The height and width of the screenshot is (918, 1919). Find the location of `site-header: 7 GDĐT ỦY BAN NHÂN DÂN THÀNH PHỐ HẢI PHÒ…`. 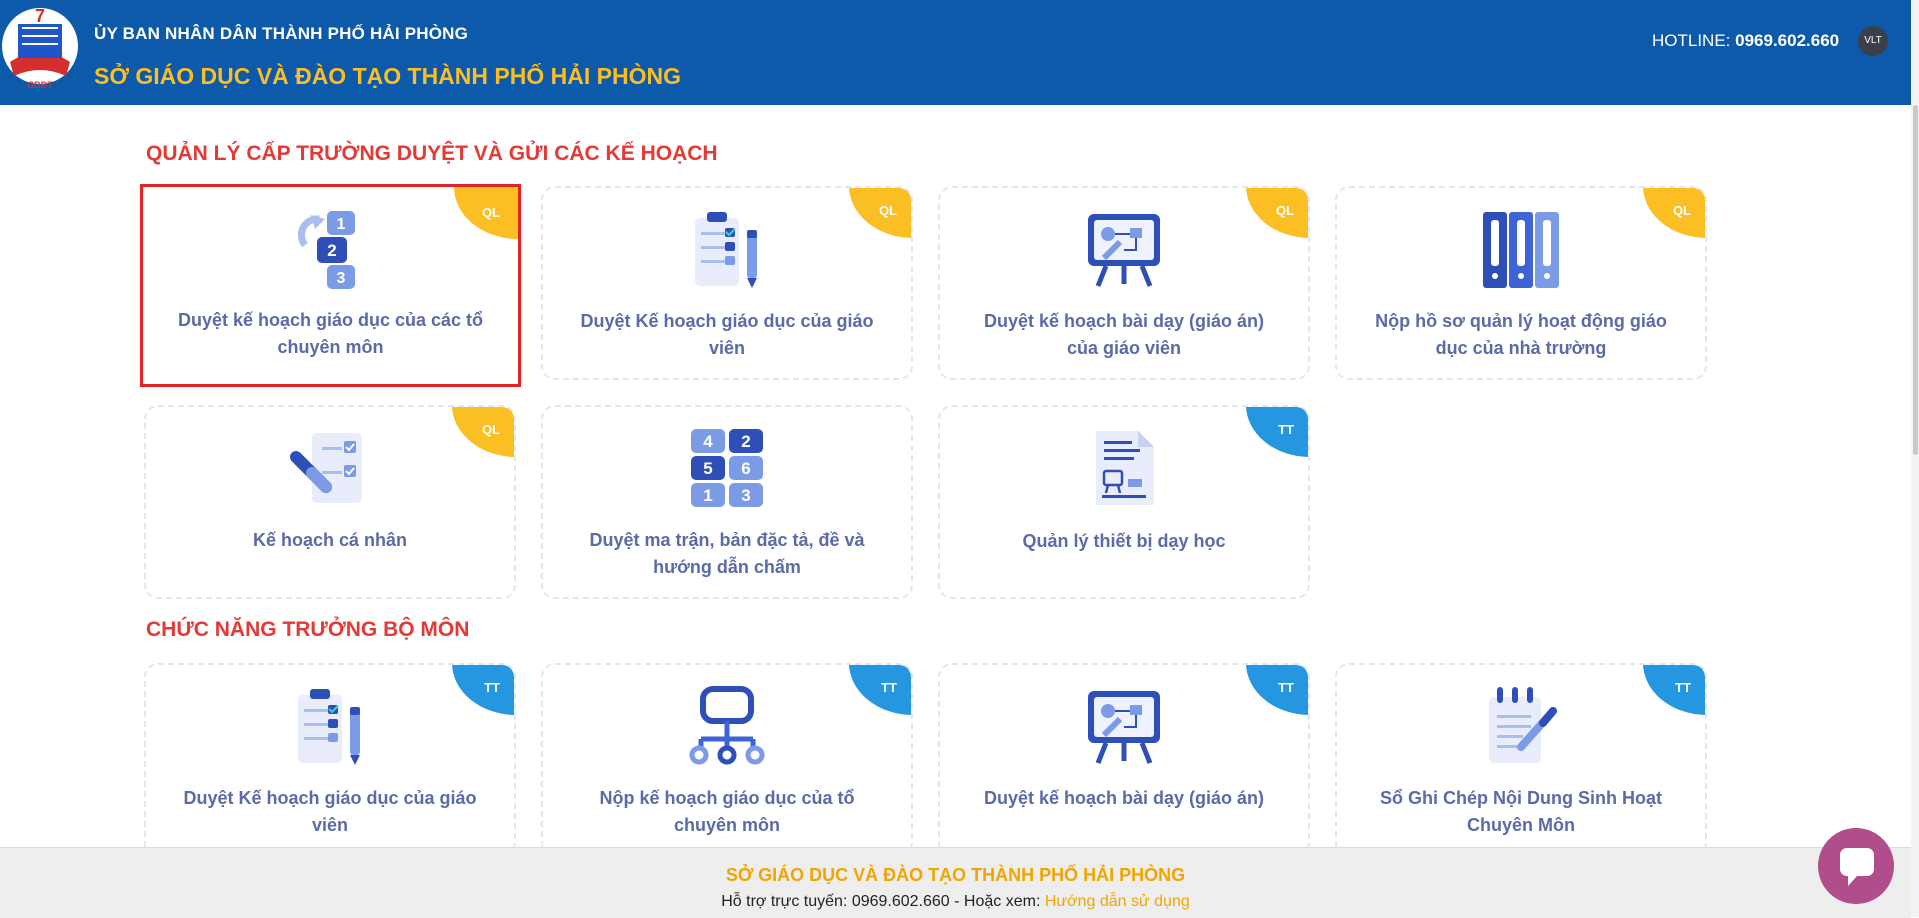

site-header: 7 GDĐT ỦY BAN NHÂN DÂN THÀNH PHỐ HẢI PHÒ… is located at coordinates (959, 52).